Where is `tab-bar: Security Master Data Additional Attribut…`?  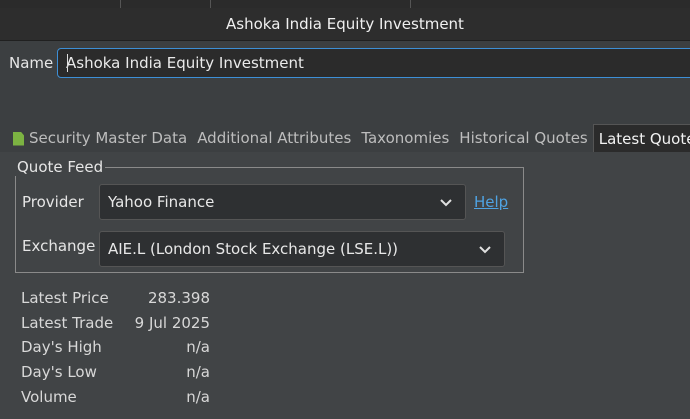
tab-bar: Security Master Data Additional Attribut… is located at coordinates (345, 138).